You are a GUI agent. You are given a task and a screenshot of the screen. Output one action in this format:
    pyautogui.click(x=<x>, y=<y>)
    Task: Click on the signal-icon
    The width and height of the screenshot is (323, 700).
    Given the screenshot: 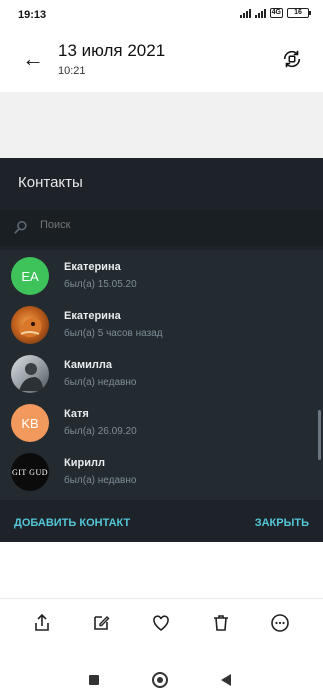 What is the action you would take?
    pyautogui.click(x=245, y=13)
    